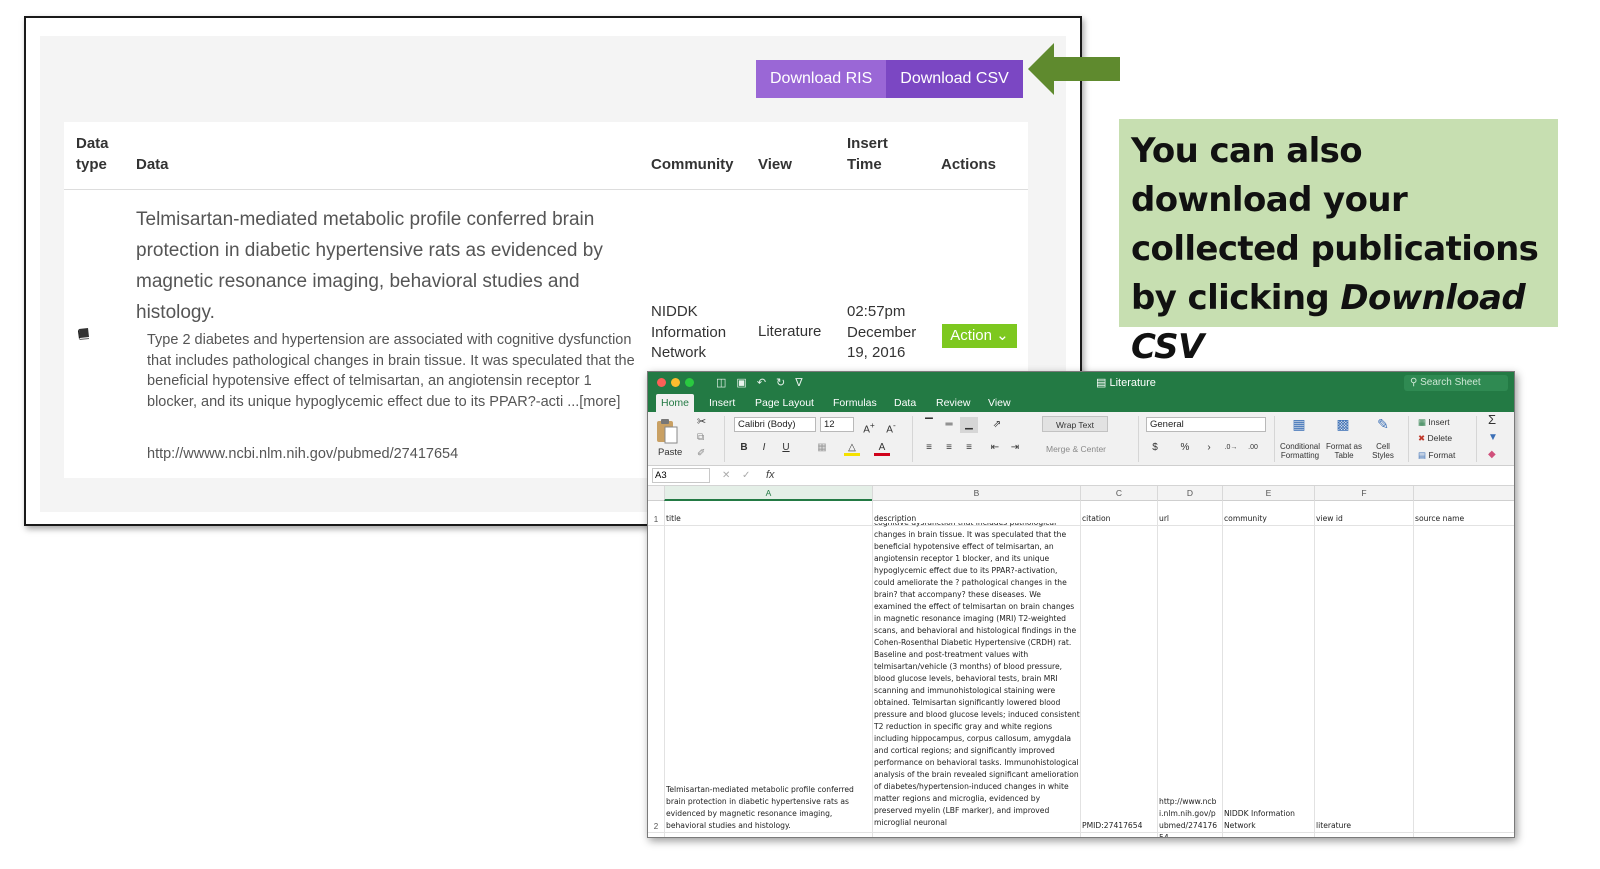 The image size is (1600, 869). Describe the element at coordinates (1300, 451) in the screenshot. I see `conditional-formatting-label: Conditional Formatting` at that location.